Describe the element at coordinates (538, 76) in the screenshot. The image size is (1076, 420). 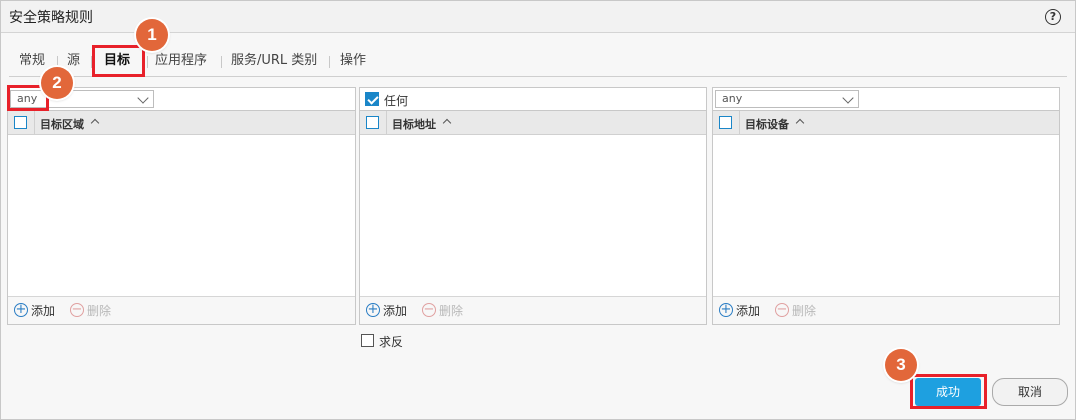
I see `tabs-underline` at that location.